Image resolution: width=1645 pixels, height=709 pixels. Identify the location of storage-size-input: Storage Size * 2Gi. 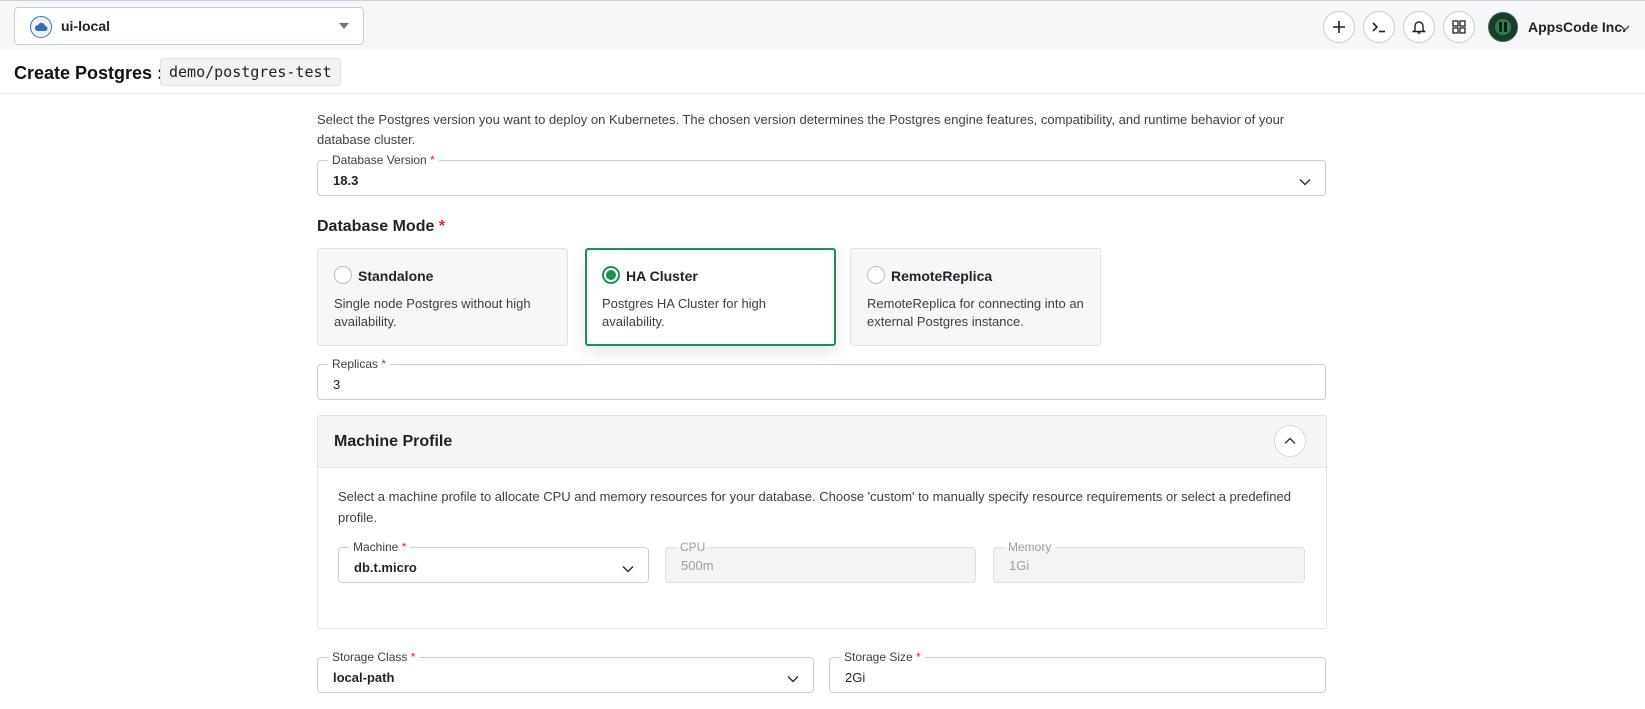
(1077, 671).